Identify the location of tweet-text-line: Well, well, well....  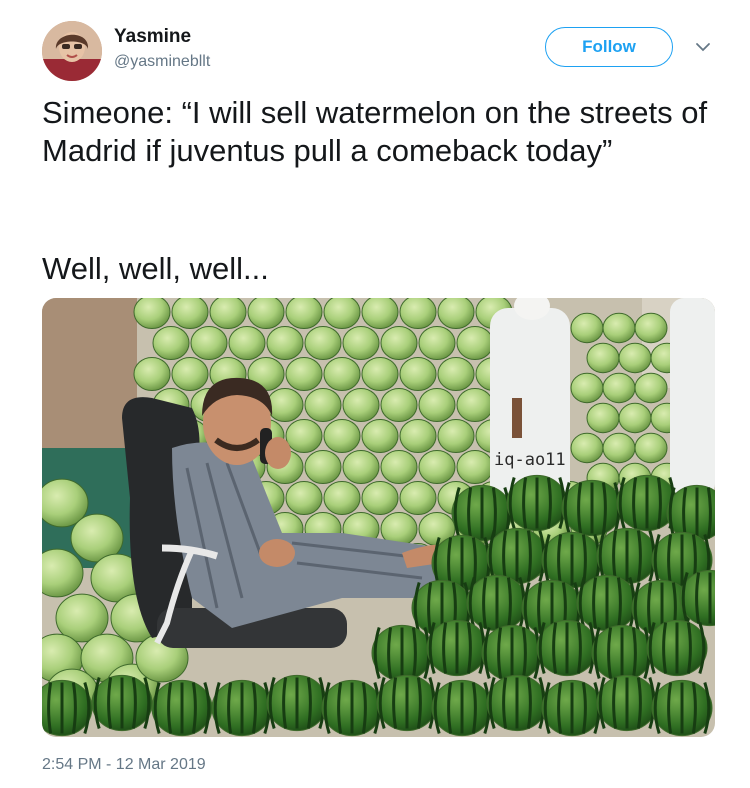
(155, 268).